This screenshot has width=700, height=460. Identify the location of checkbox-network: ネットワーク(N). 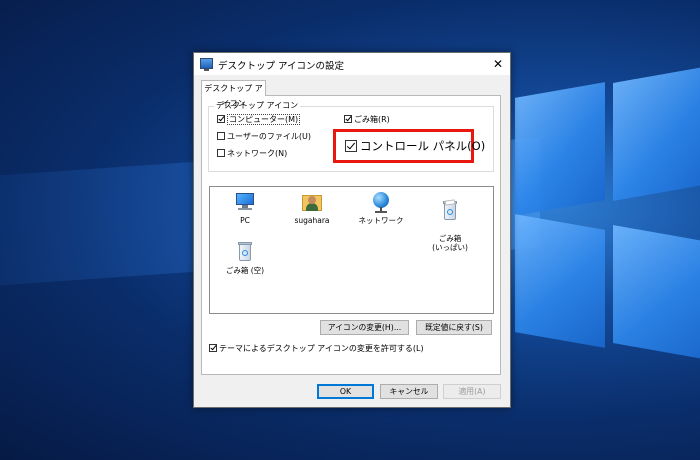
(252, 154).